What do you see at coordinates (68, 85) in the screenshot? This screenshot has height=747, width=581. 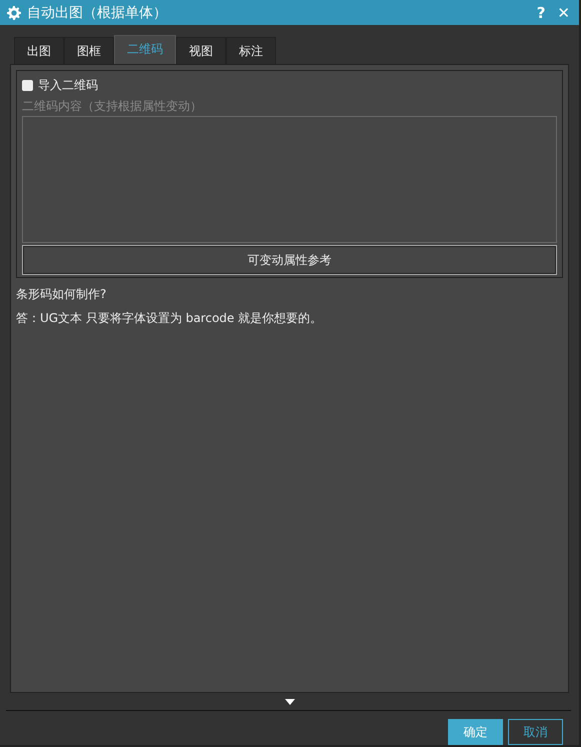 I see `checkbox-label: 导入二维码` at bounding box center [68, 85].